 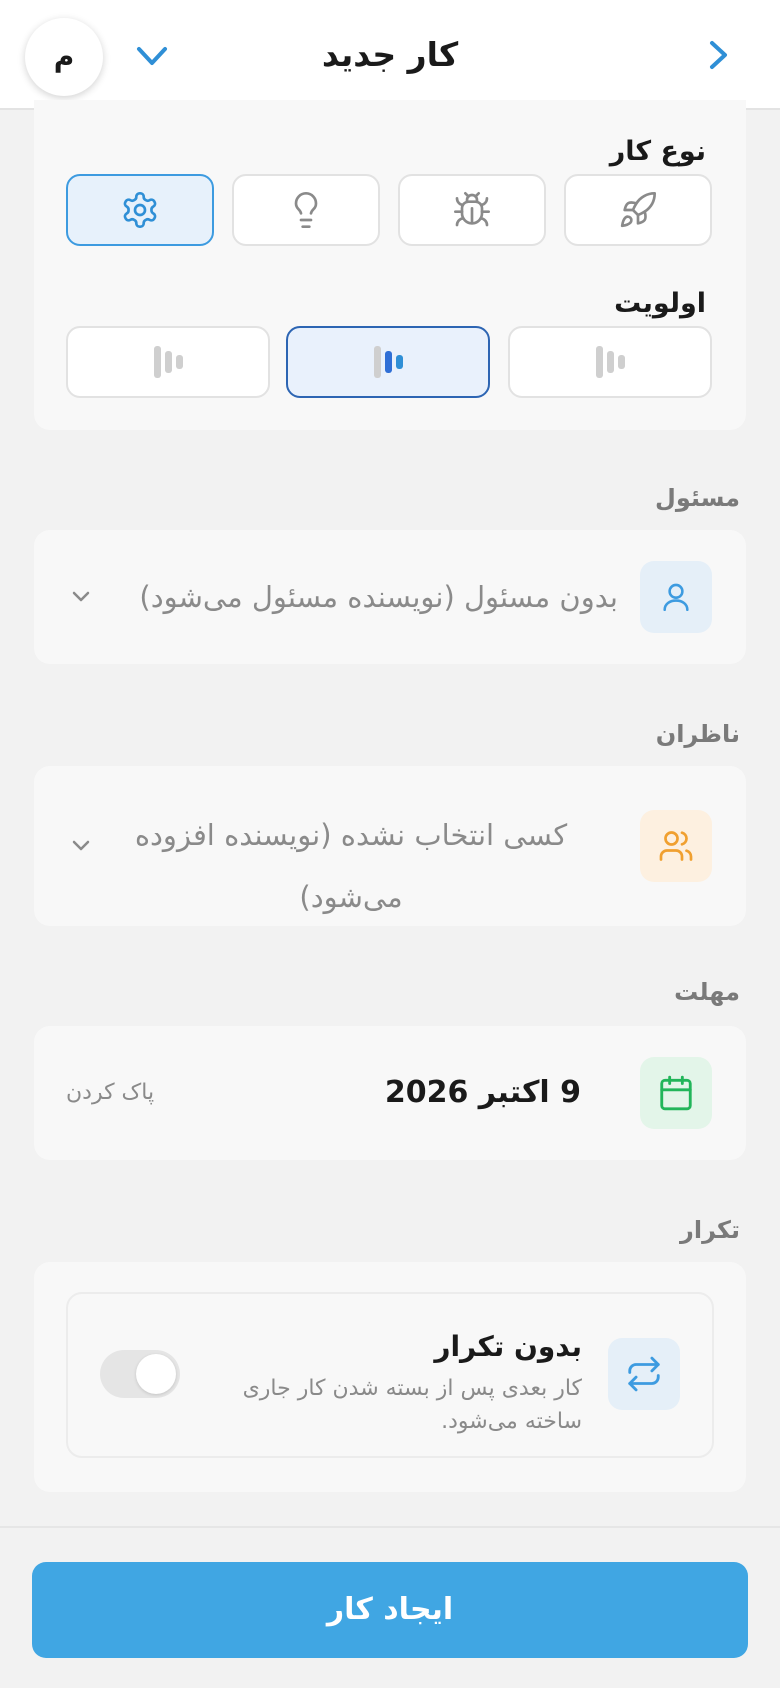 I want to click on task-type-idea-option, so click(x=306, y=210).